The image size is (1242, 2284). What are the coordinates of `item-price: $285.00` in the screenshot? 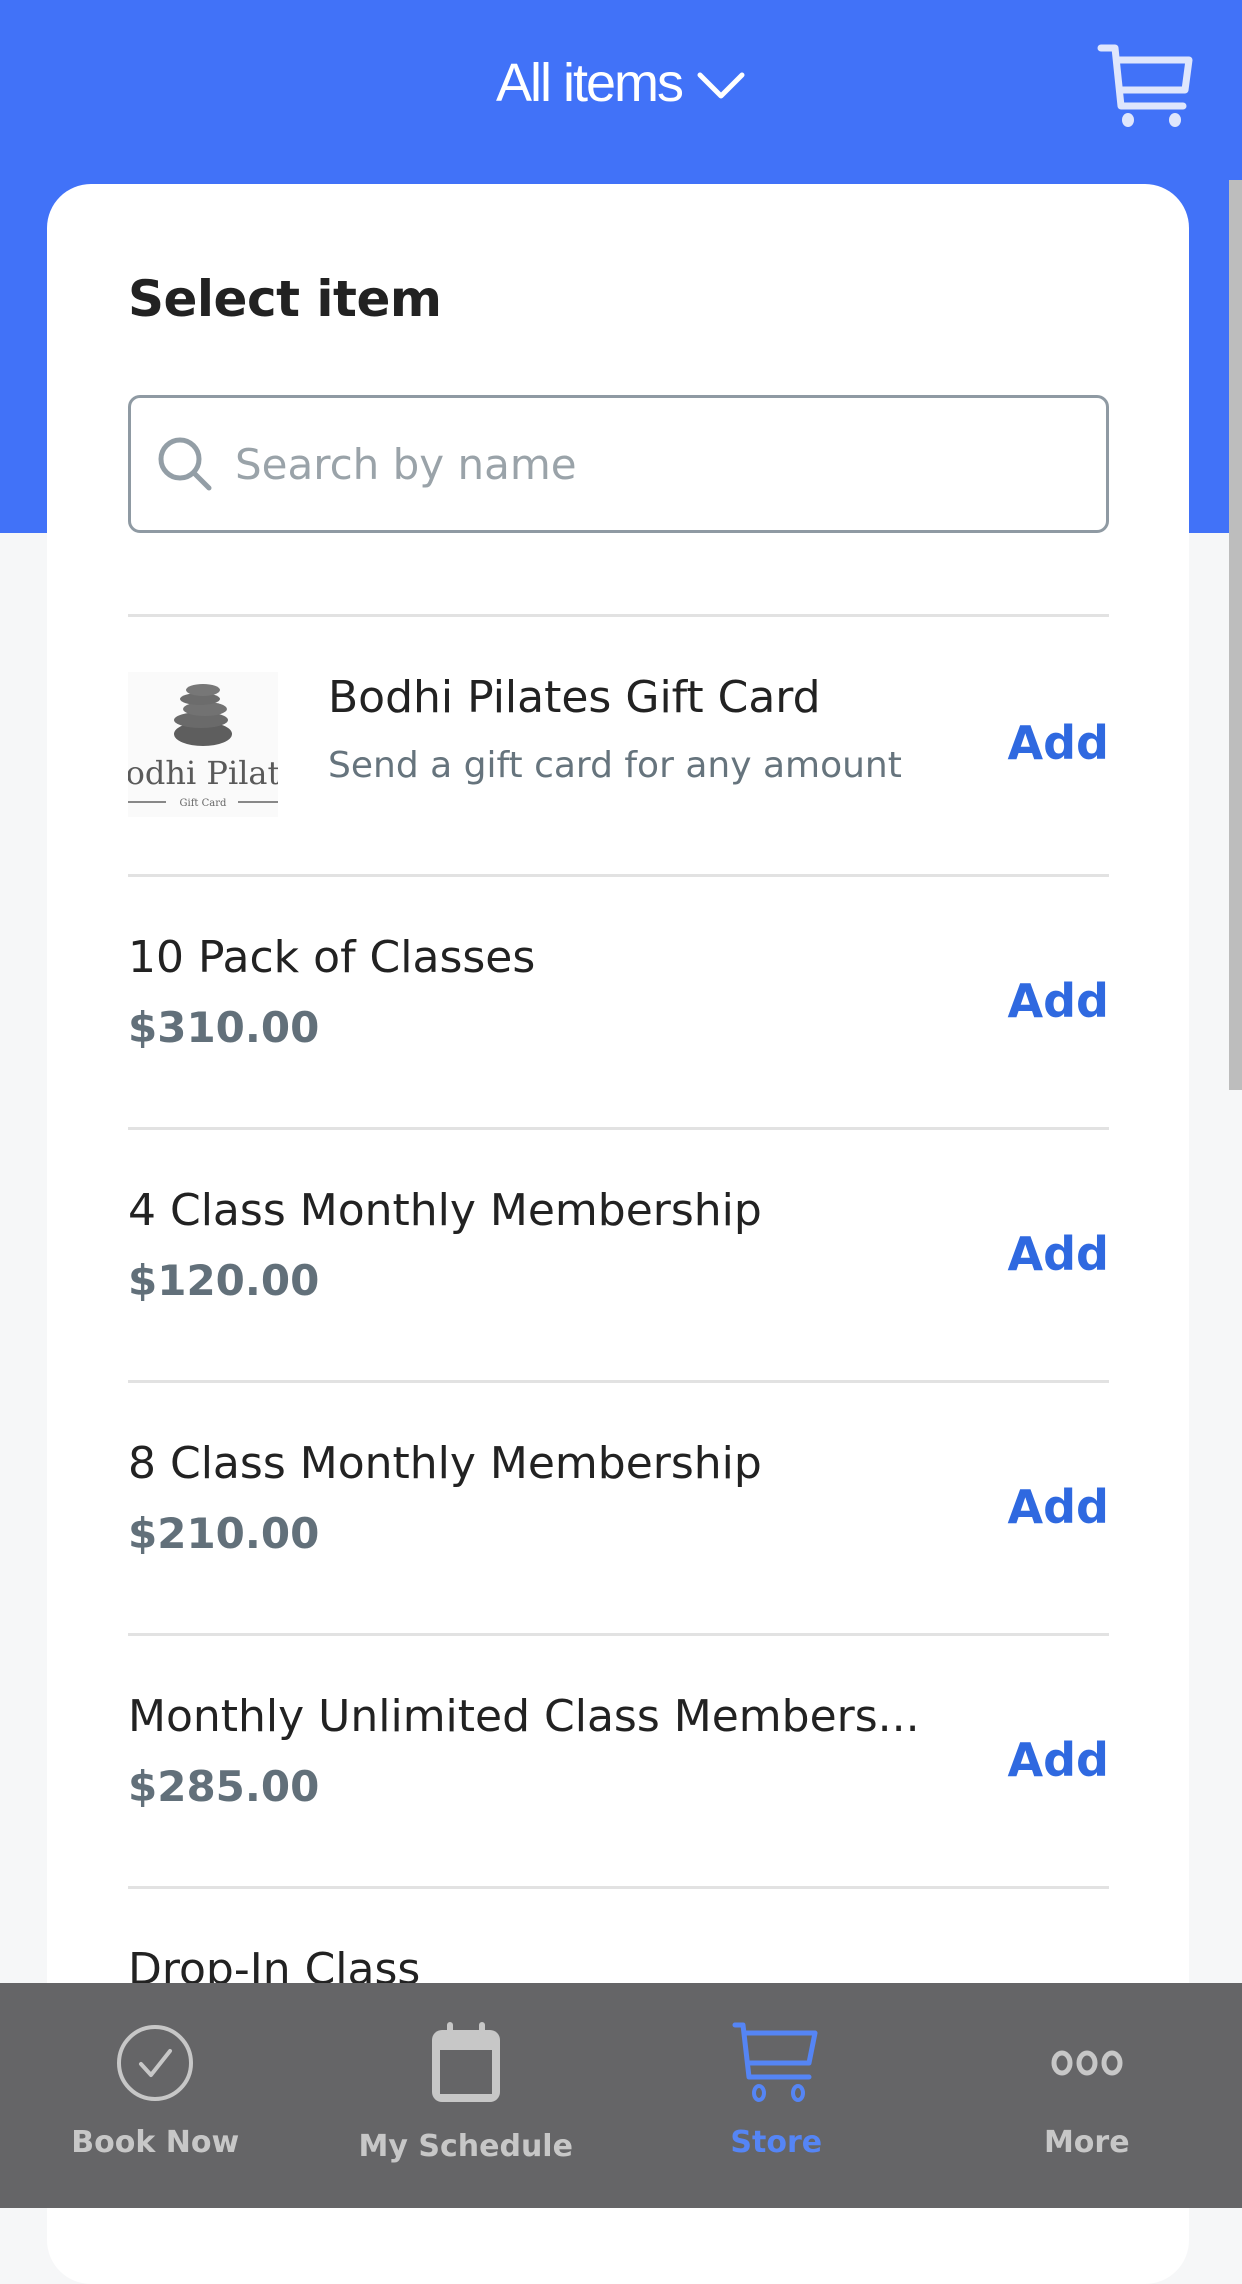 It's located at (618, 1786).